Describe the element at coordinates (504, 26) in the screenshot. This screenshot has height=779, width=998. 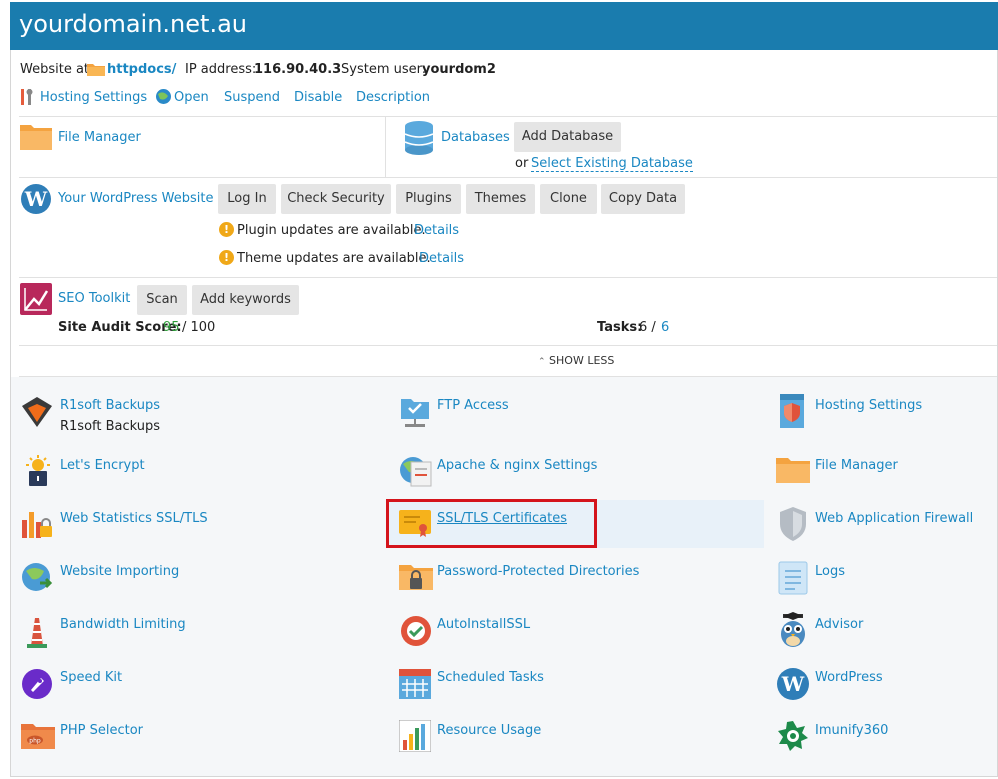
I see `page-title: yourdomain.net.au` at that location.